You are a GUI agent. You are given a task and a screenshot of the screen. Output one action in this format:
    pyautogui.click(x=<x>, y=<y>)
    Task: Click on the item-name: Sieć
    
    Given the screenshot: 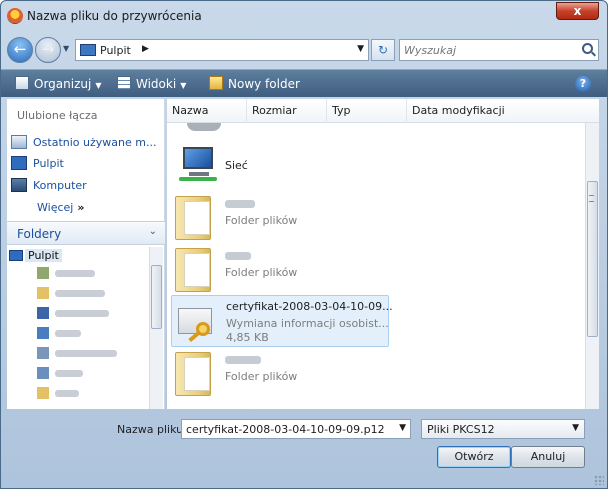 What is the action you would take?
    pyautogui.click(x=236, y=165)
    